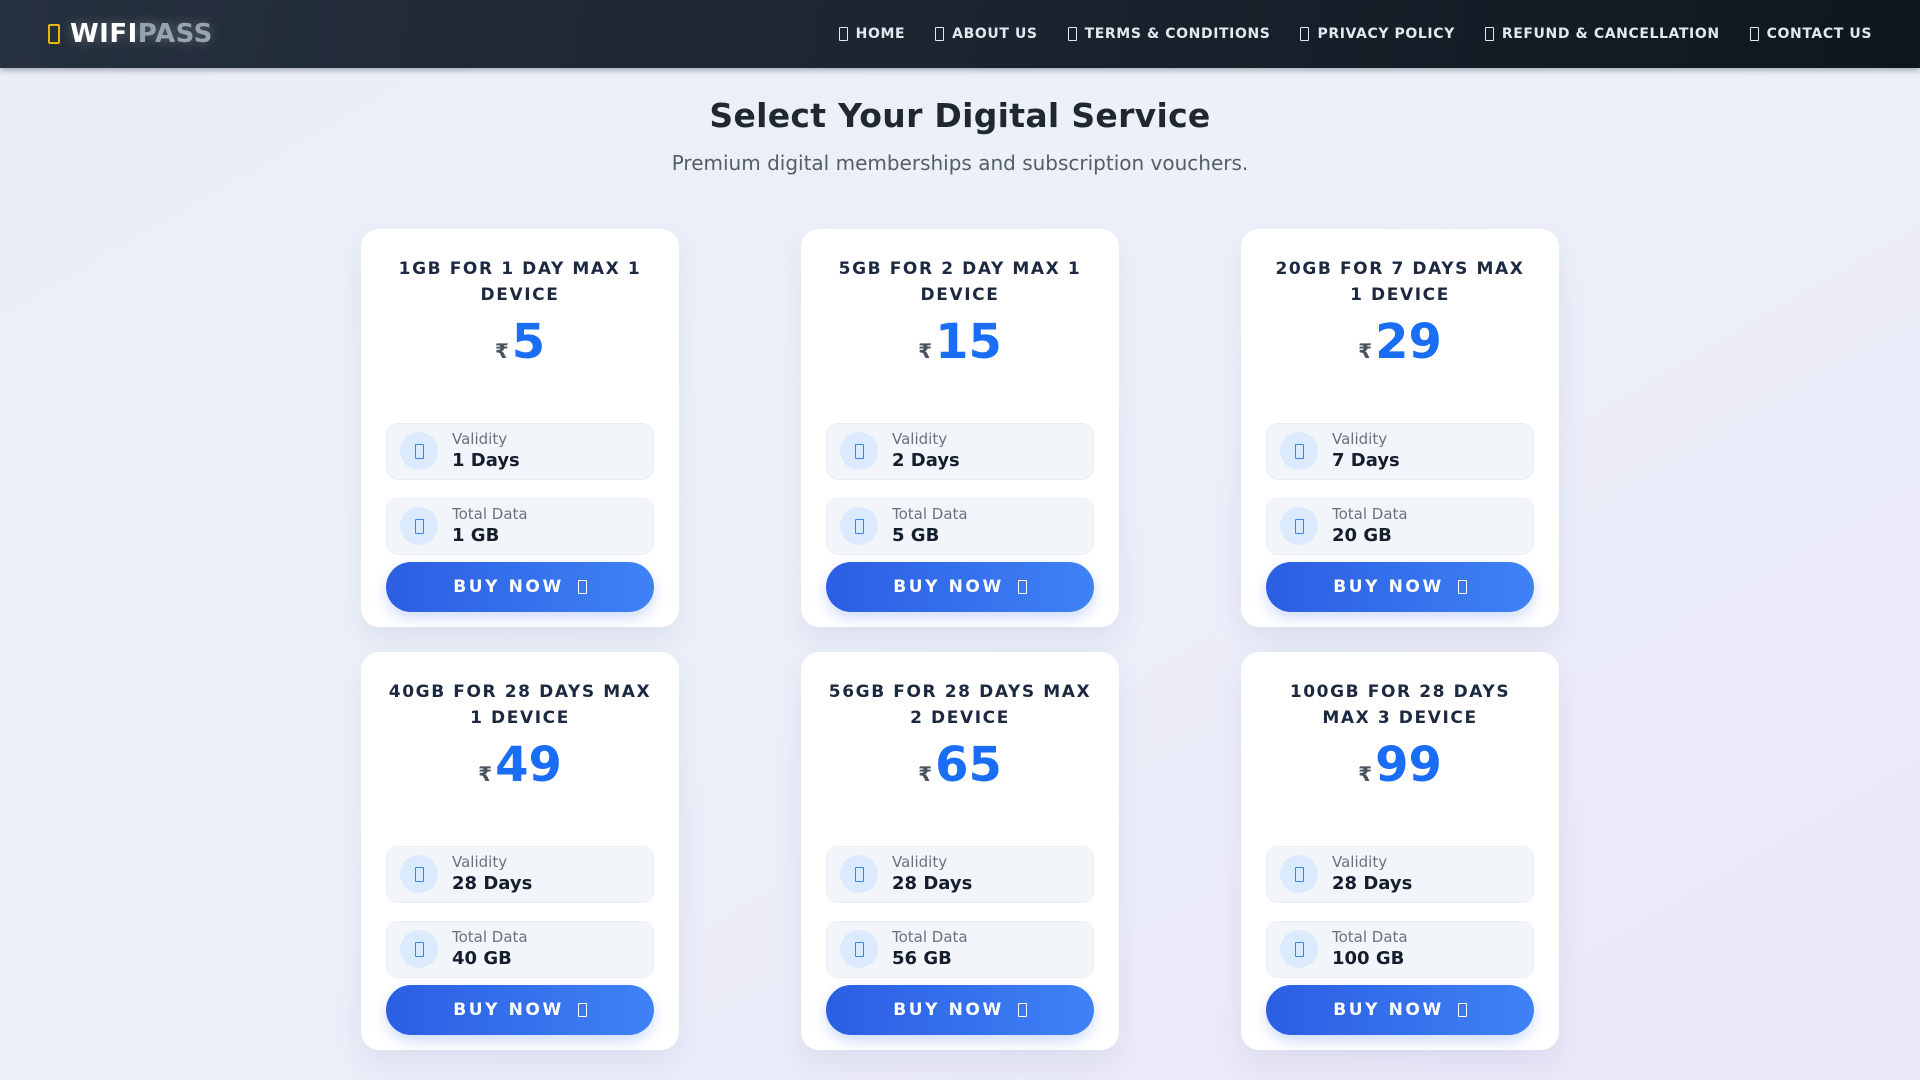 The width and height of the screenshot is (1920, 1080). Describe the element at coordinates (960, 705) in the screenshot. I see `plan-title: 56GB FOR 28 DAYS MAX 2 DEVICE` at that location.